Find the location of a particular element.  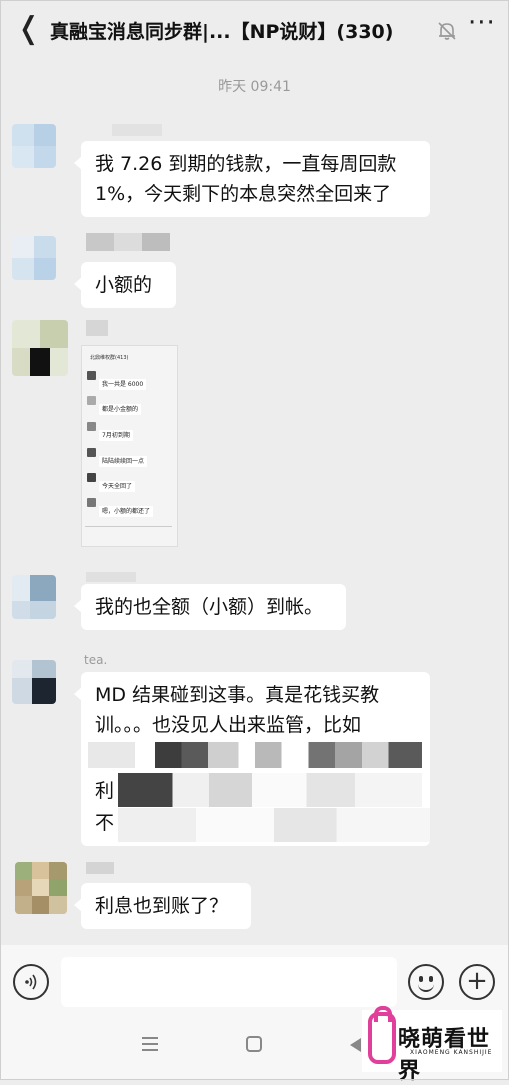

message-input is located at coordinates (229, 982).